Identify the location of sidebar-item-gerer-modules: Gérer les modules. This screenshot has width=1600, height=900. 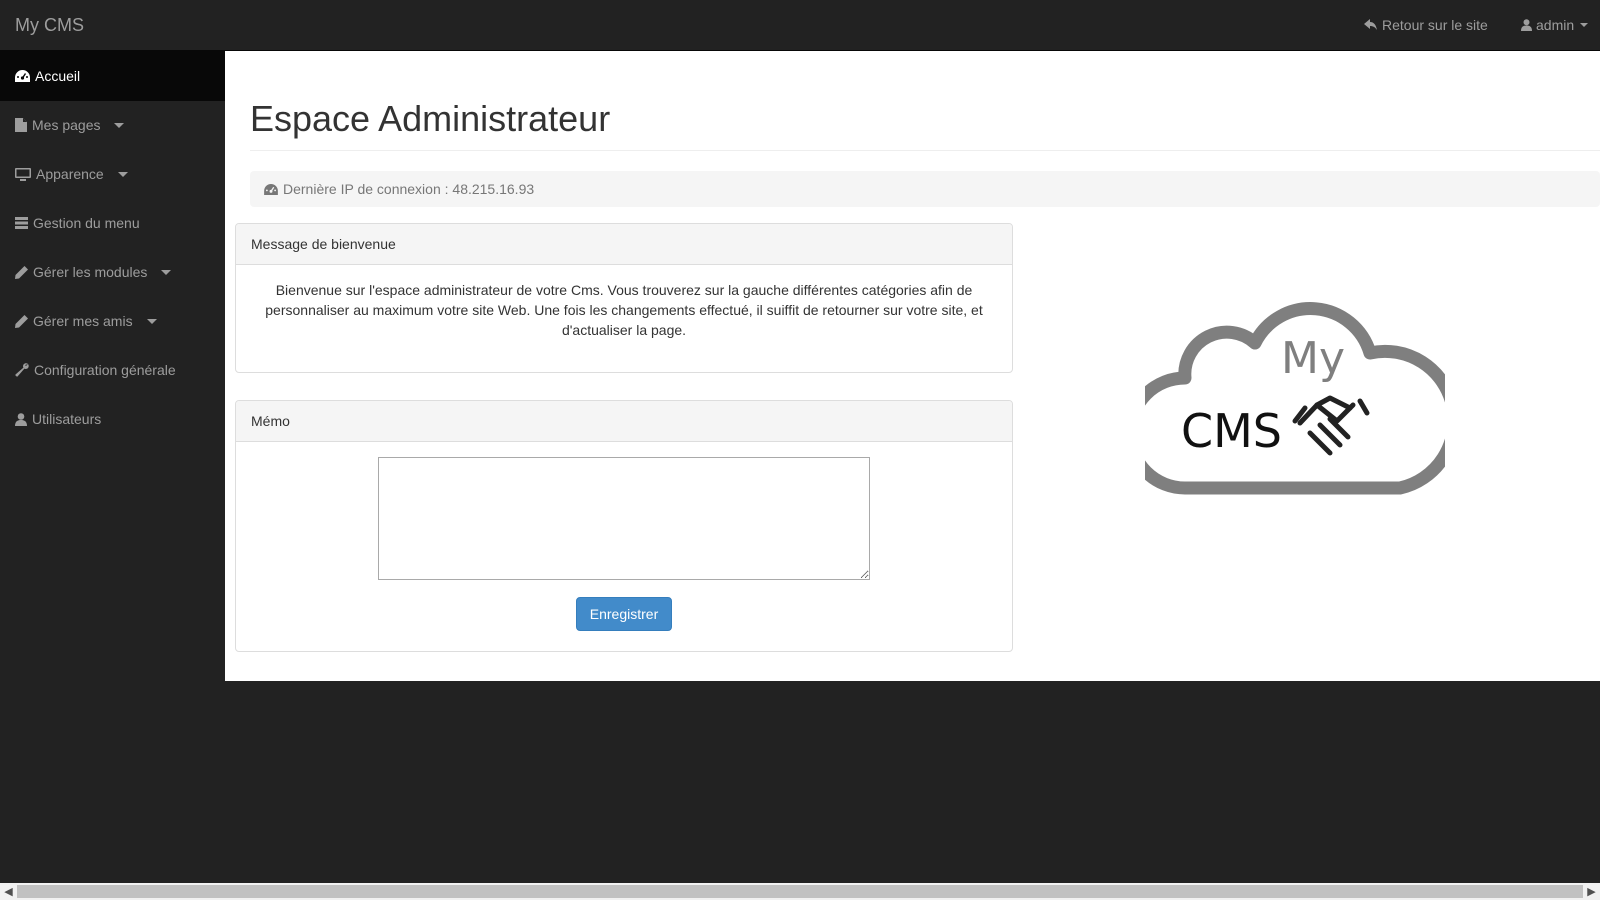
(112, 272).